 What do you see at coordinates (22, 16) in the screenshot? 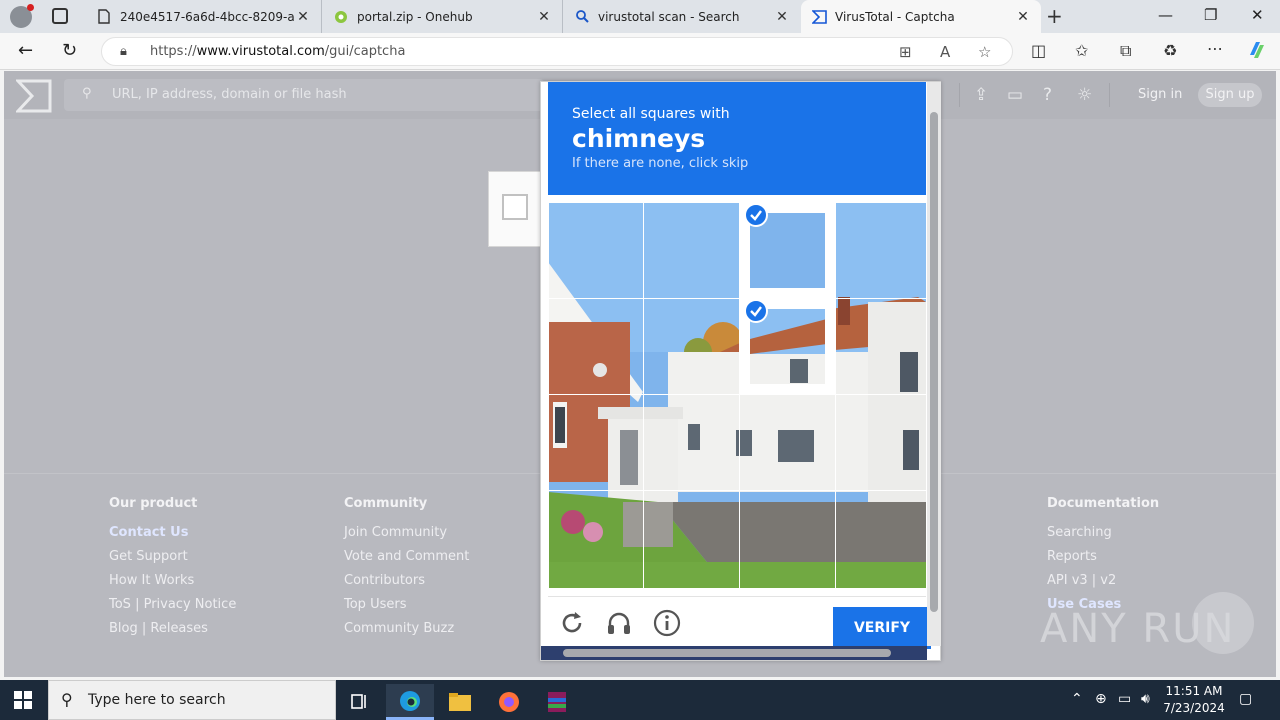
I see `profile-avatar-icon` at bounding box center [22, 16].